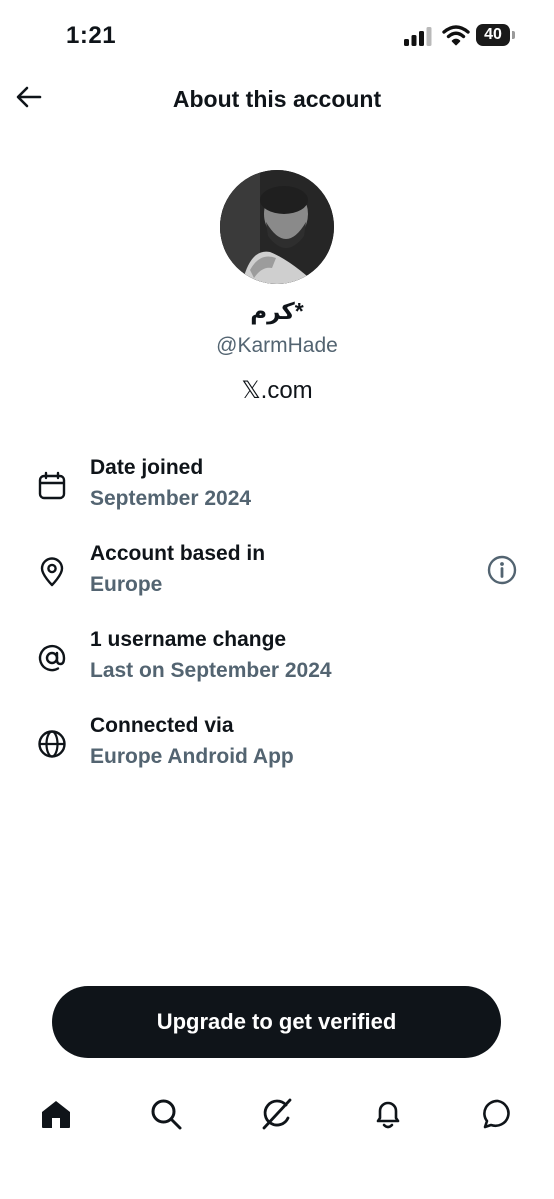 Image resolution: width=554 pixels, height=1199 pixels. I want to click on header: About this account, so click(277, 100).